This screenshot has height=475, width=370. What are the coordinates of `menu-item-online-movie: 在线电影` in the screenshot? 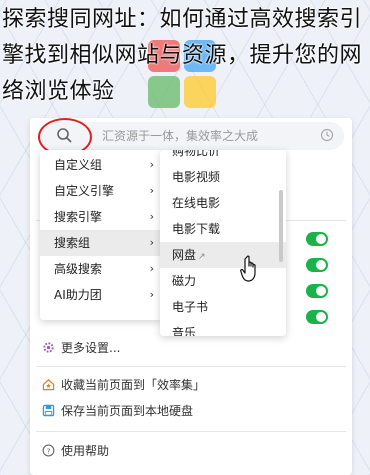 It's located at (223, 203).